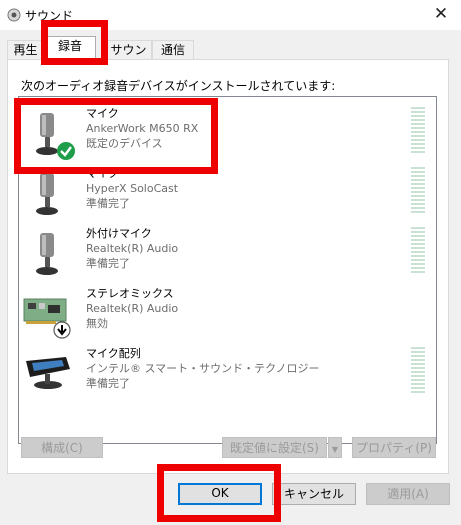 The width and height of the screenshot is (461, 525). I want to click on apply-button: 適用(A), so click(408, 494).